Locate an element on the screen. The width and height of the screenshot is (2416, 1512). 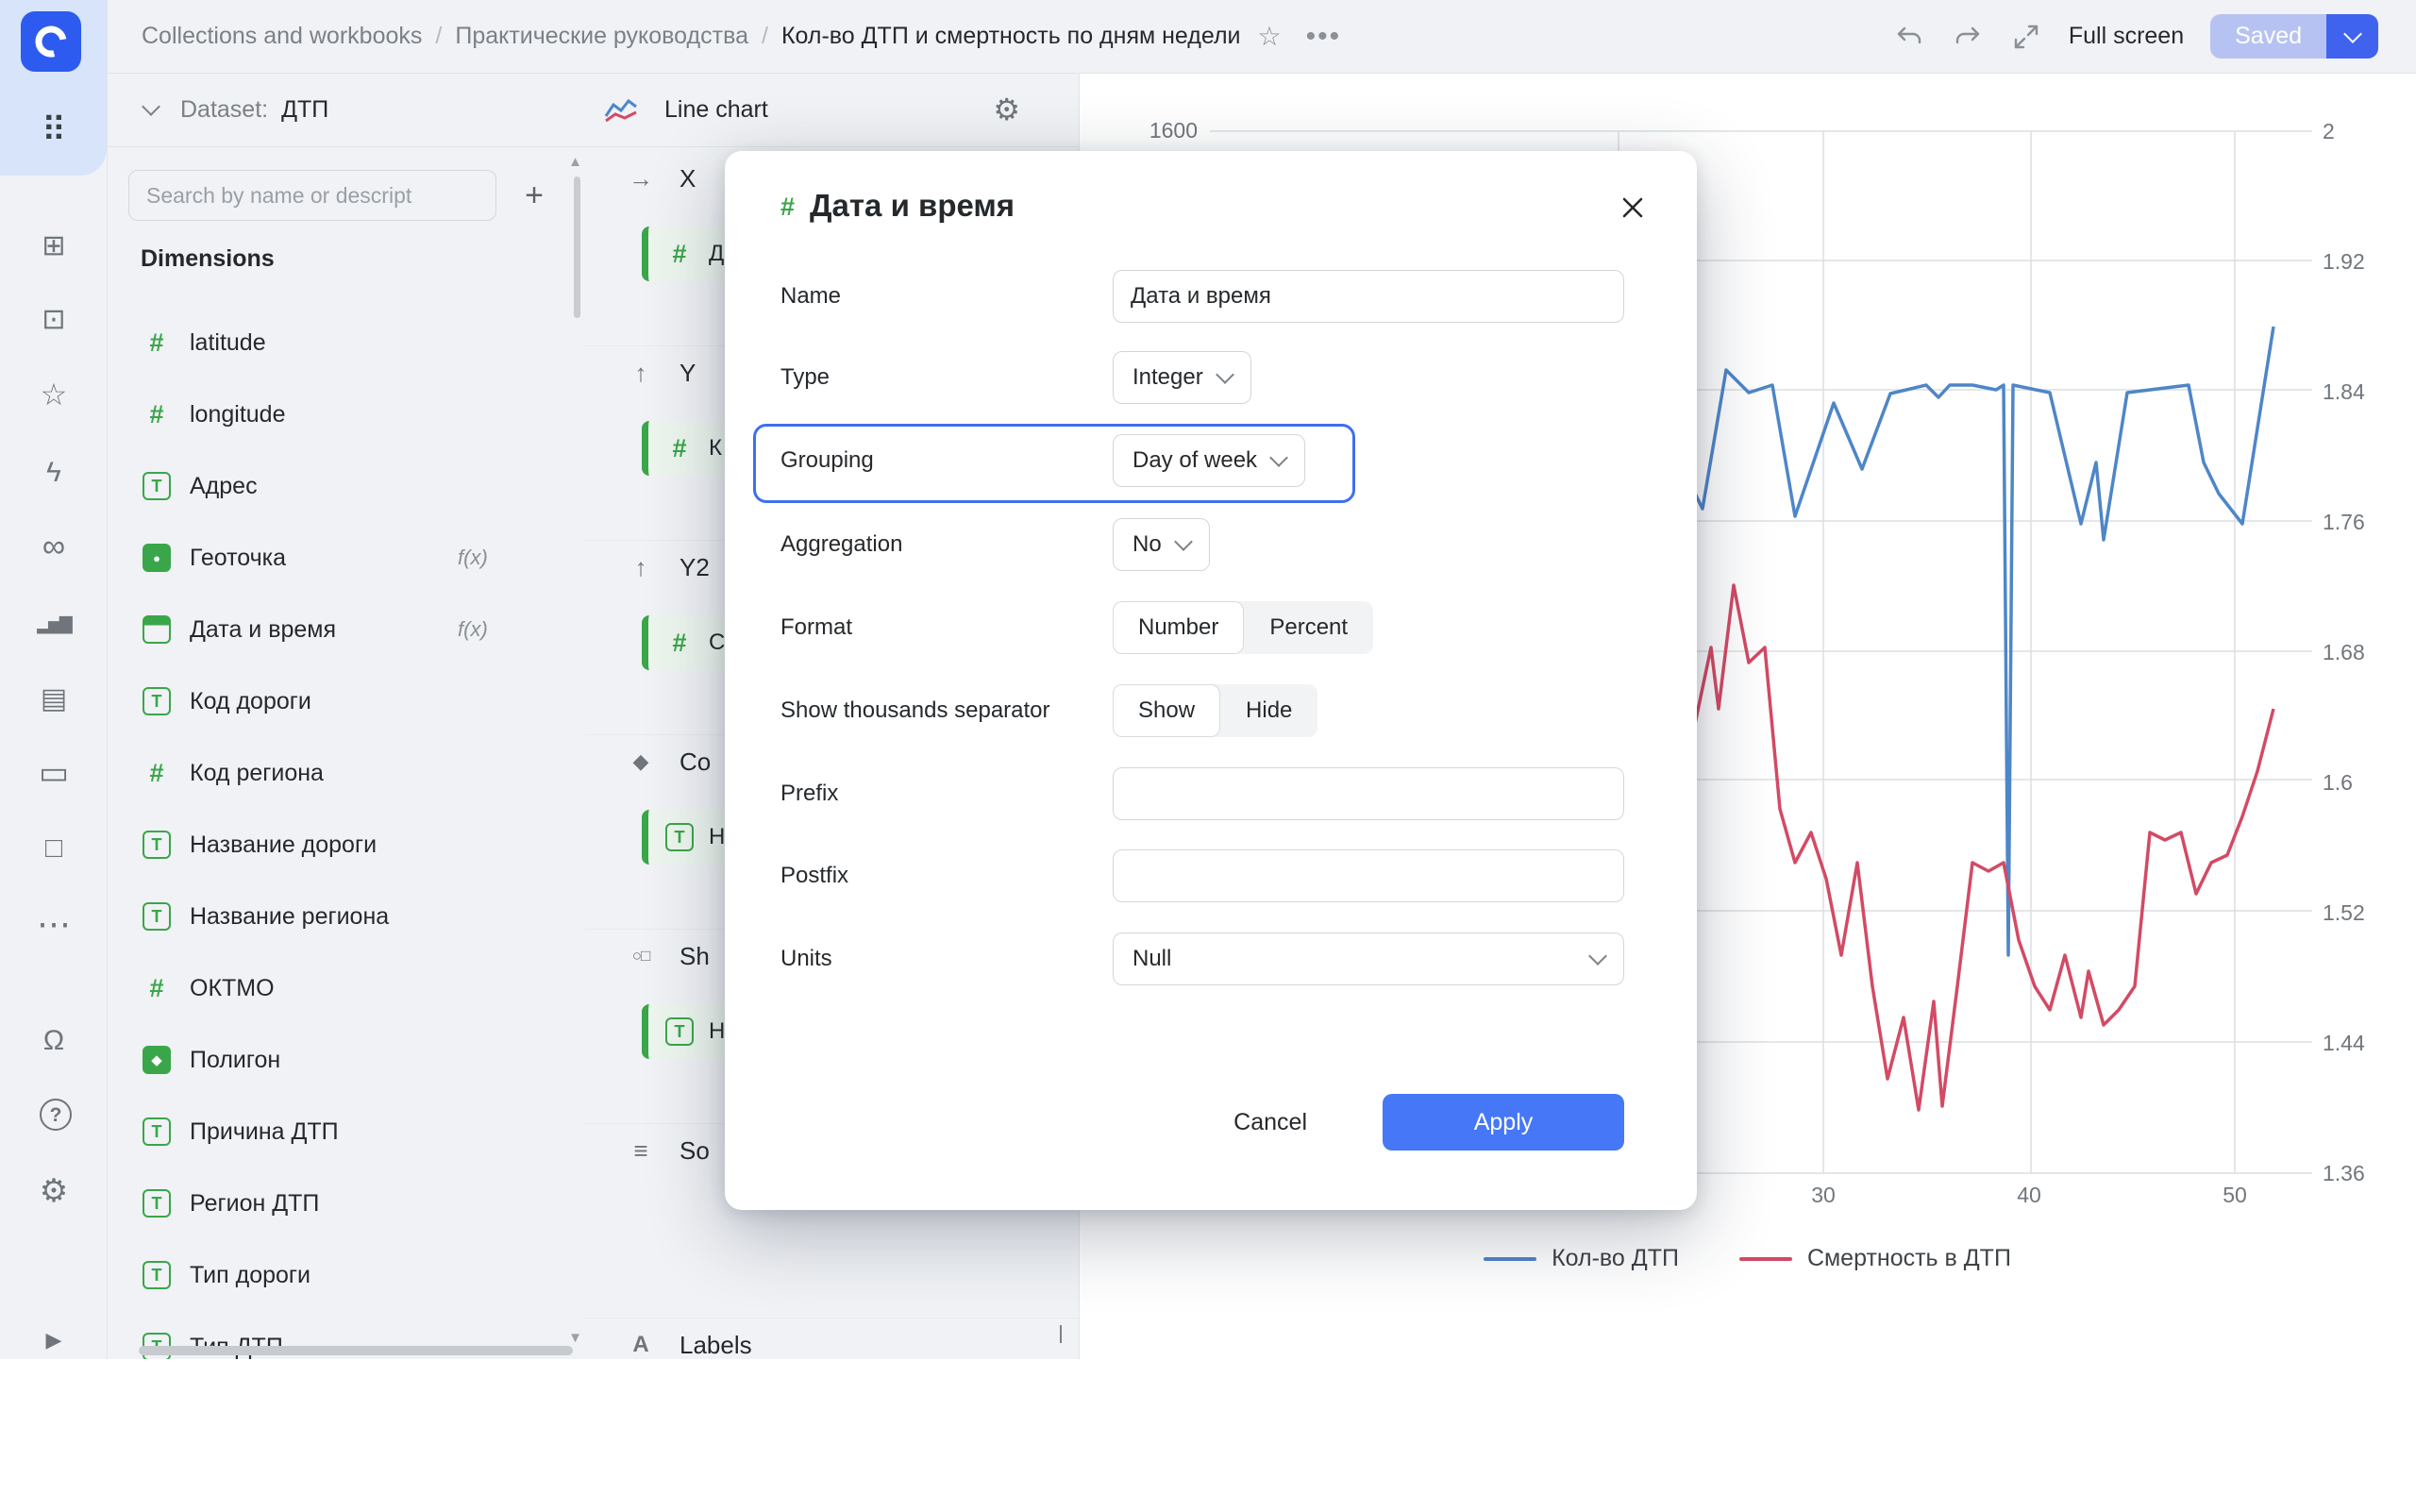
chip-label: Д is located at coordinates (716, 254).